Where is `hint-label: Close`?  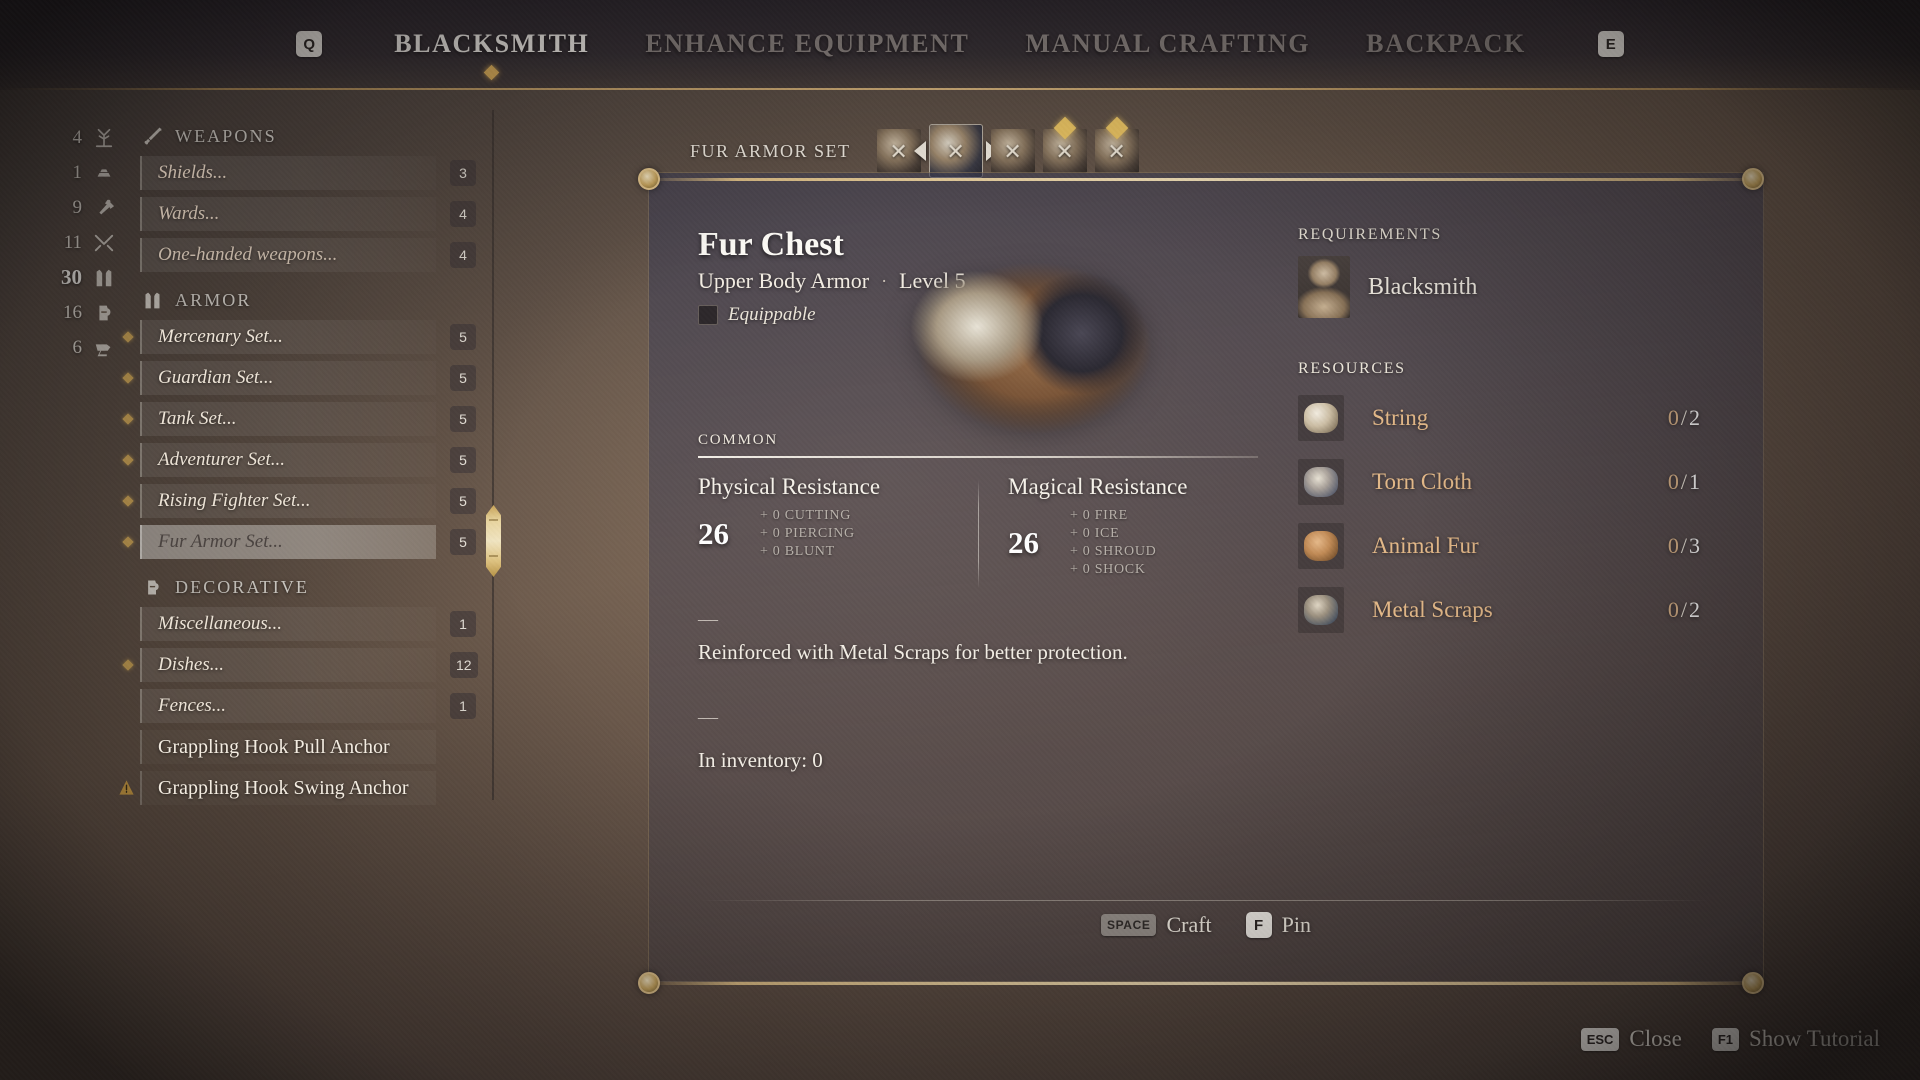
hint-label: Close is located at coordinates (1655, 1038).